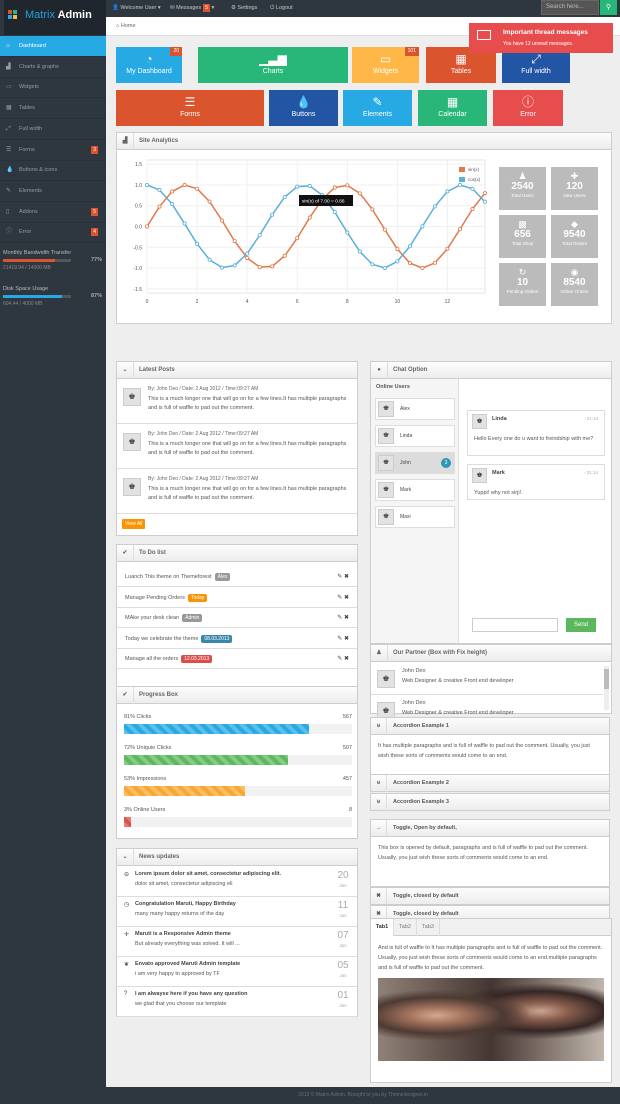 Image resolution: width=620 pixels, height=1104 pixels. I want to click on toggle-header-2: ✖ Toggle, closed by default, so click(490, 896).